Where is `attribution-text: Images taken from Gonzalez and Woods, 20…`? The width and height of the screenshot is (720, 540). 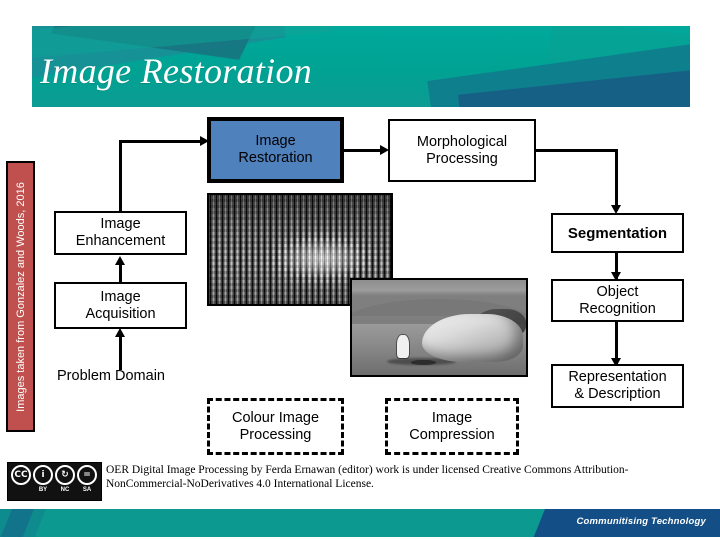
attribution-text: Images taken from Gonzalez and Woods, 20… is located at coordinates (20, 296).